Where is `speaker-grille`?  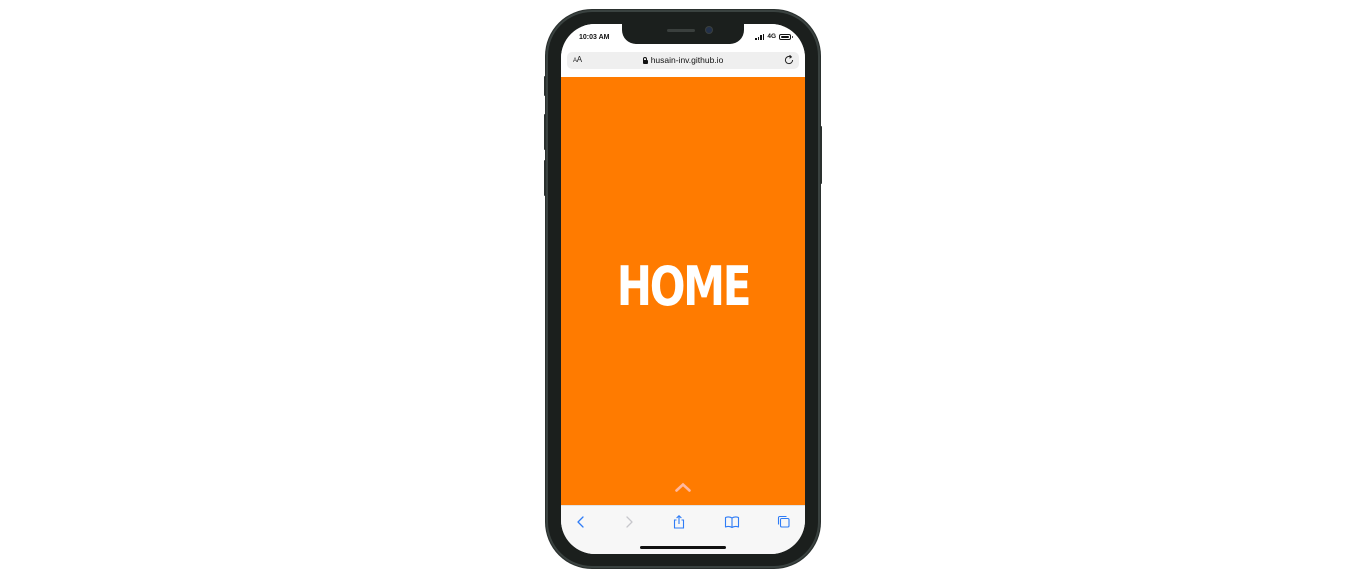 speaker-grille is located at coordinates (681, 30).